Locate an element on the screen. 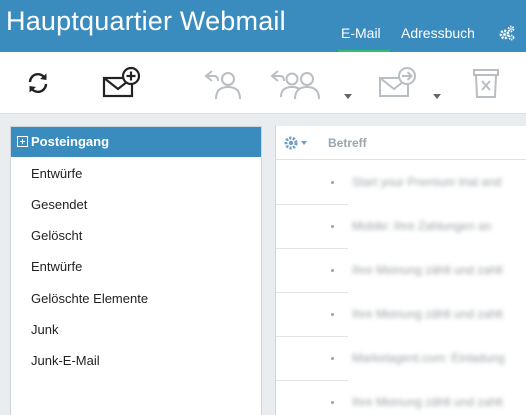 The height and width of the screenshot is (415, 526). column-subject: Betreff is located at coordinates (347, 143).